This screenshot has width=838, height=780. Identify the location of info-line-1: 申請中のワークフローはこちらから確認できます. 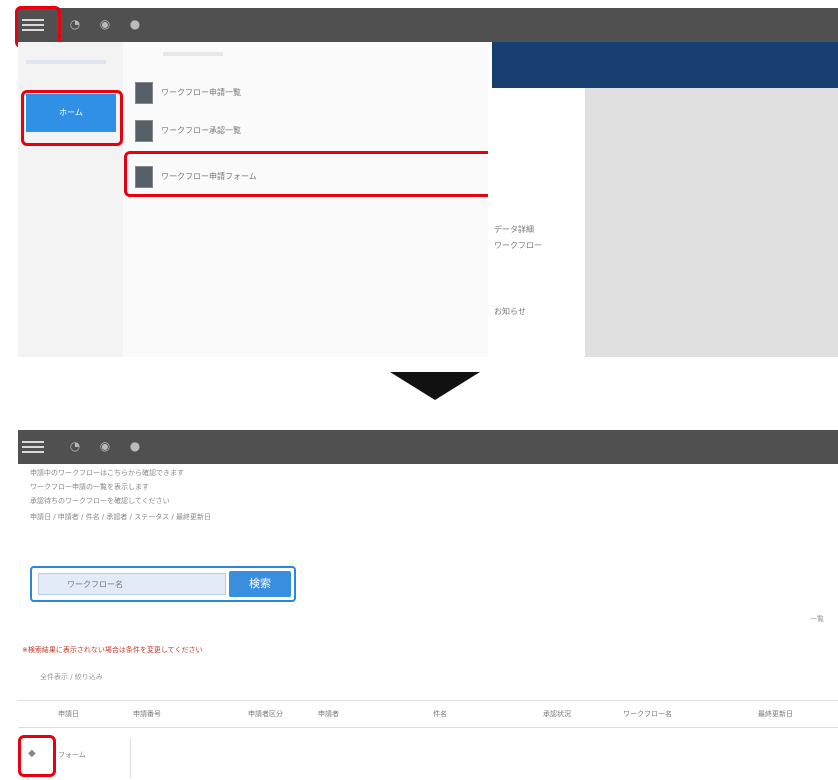
(107, 473).